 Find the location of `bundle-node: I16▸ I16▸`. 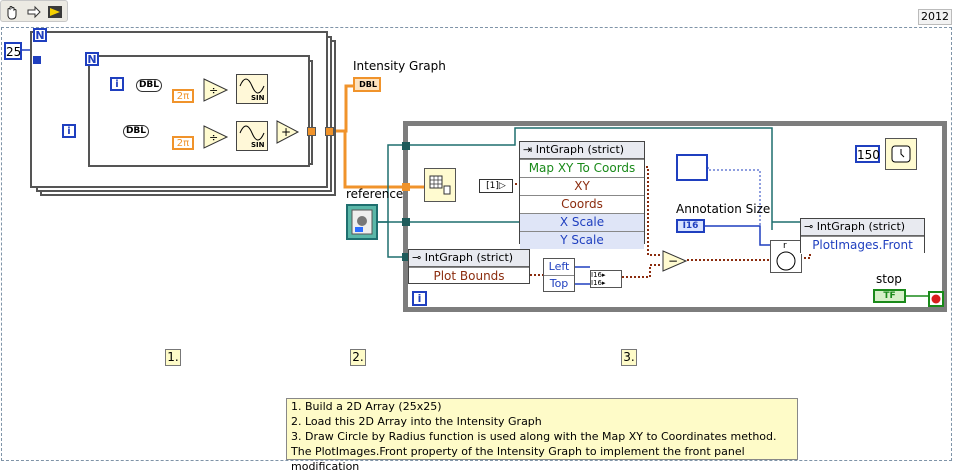

bundle-node: I16▸ I16▸ is located at coordinates (606, 279).